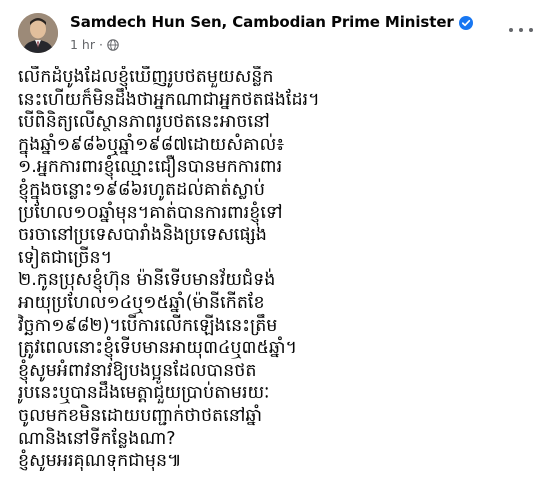 The image size is (553, 477). Describe the element at coordinates (140, 415) in the screenshot. I see `post-text-line: ចូលមកខមិនដោយបញ្ជាក់ថាថតនៅឆ្នាំ` at that location.